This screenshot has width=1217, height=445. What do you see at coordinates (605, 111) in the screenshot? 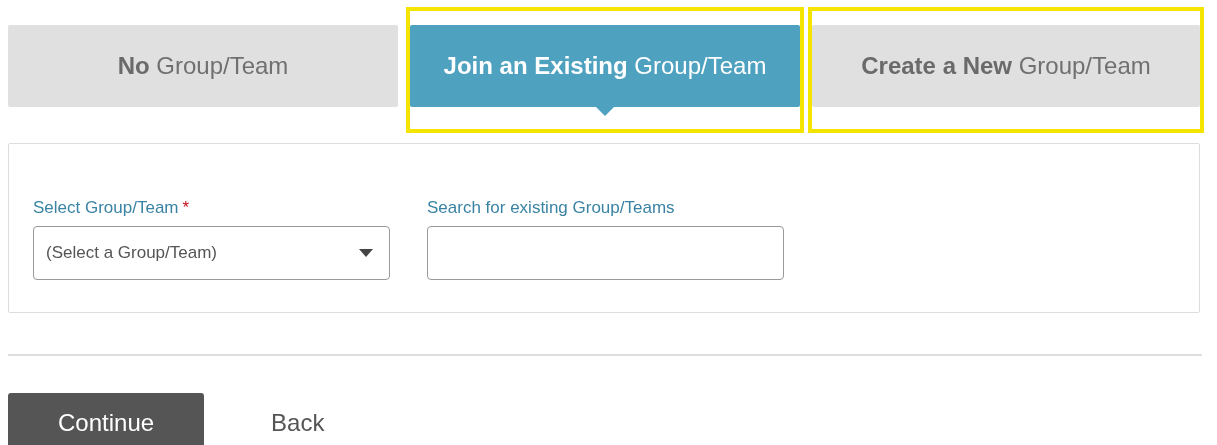
I see `pointer-arrow` at bounding box center [605, 111].